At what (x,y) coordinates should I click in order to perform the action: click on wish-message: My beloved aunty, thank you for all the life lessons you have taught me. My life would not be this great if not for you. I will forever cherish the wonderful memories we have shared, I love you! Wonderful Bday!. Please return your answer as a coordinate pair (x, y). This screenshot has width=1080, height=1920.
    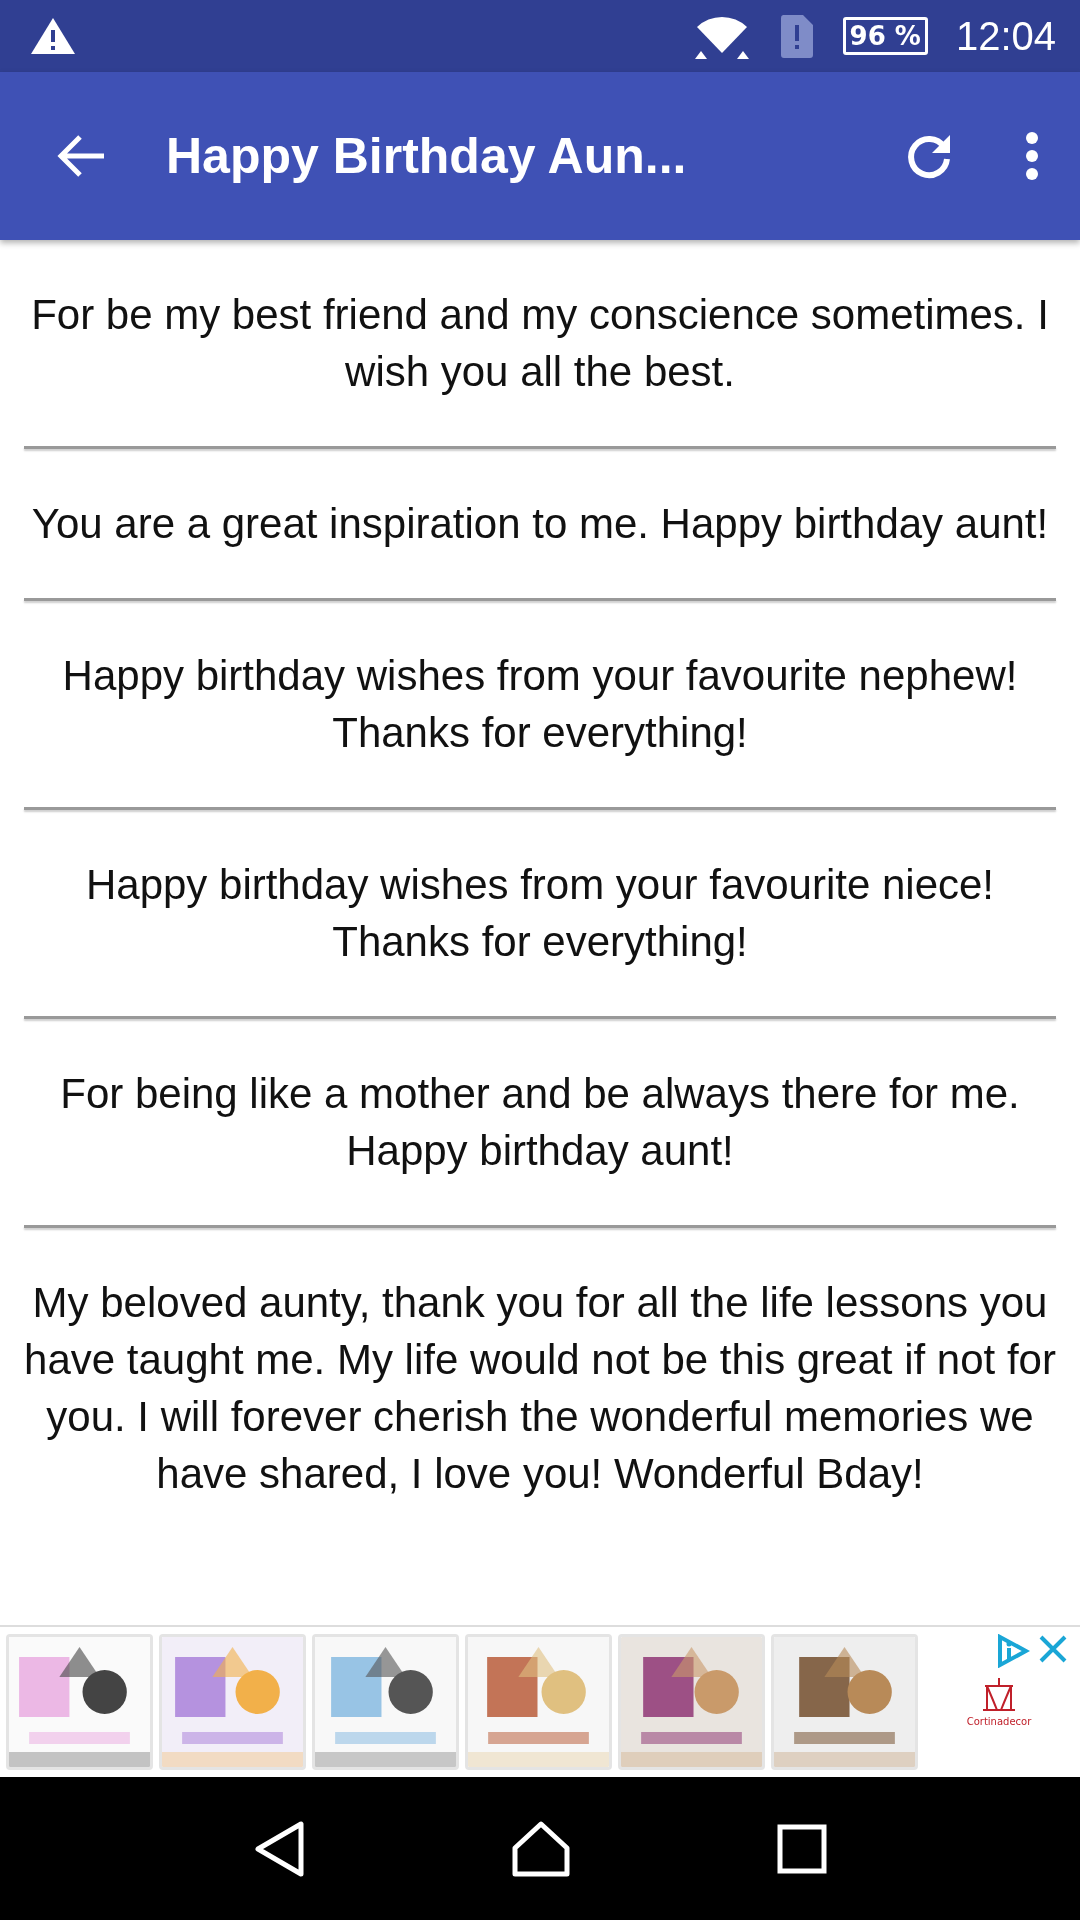
    Looking at the image, I should click on (540, 1388).